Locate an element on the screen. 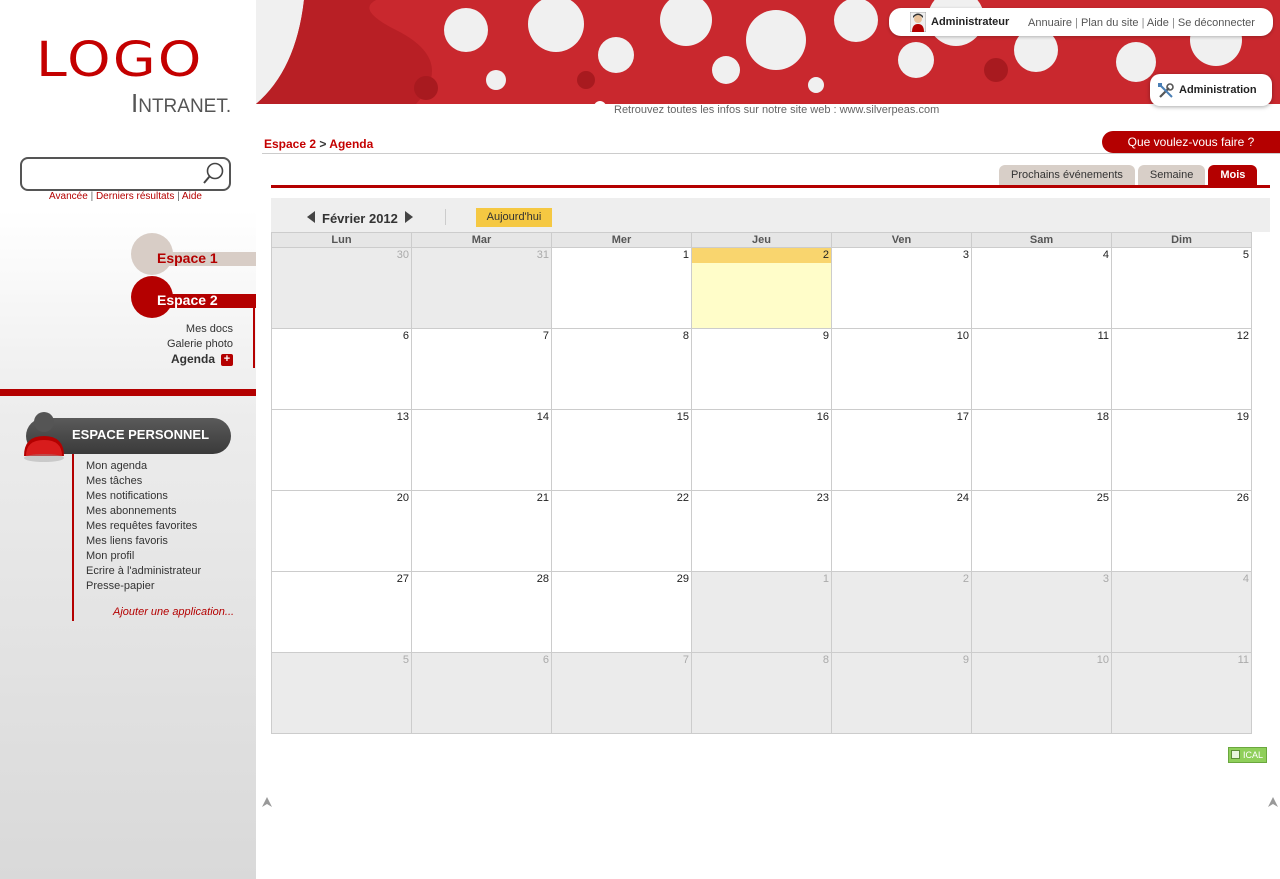  calendar-day-cell: 16 is located at coordinates (762, 450).